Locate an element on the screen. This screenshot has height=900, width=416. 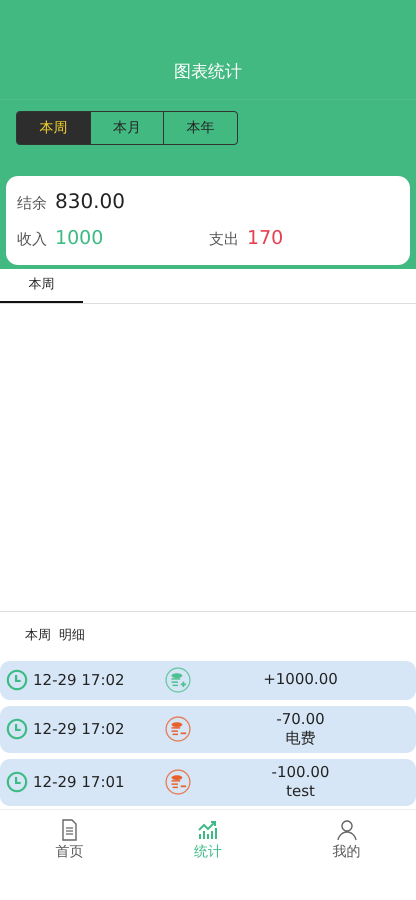
income-value: 1000 is located at coordinates (79, 238).